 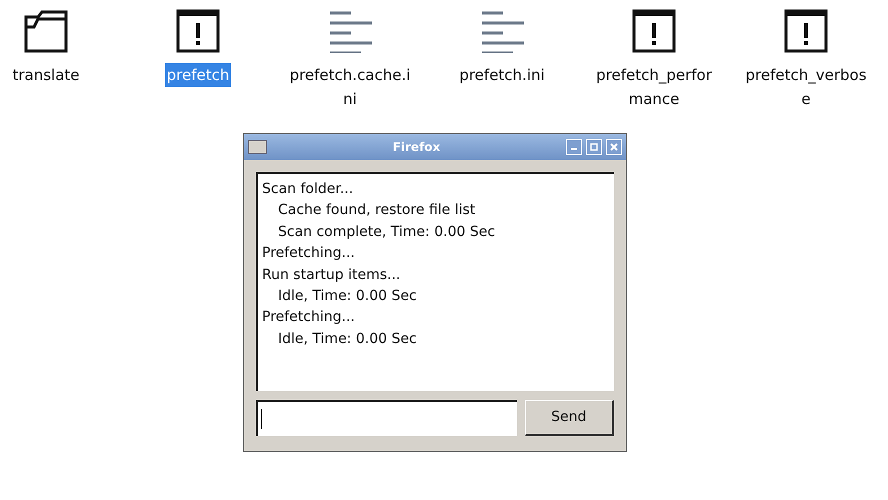 What do you see at coordinates (46, 31) in the screenshot?
I see `folder-icon` at bounding box center [46, 31].